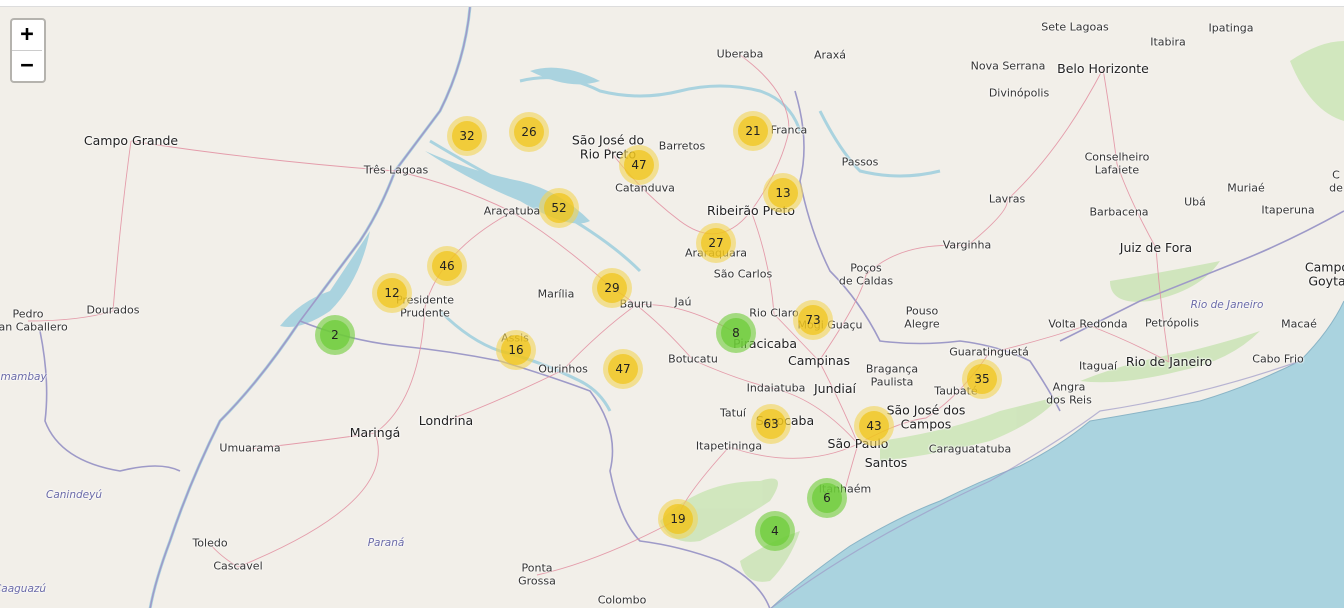 The width and height of the screenshot is (1344, 608). I want to click on city-label: Londrina, so click(446, 420).